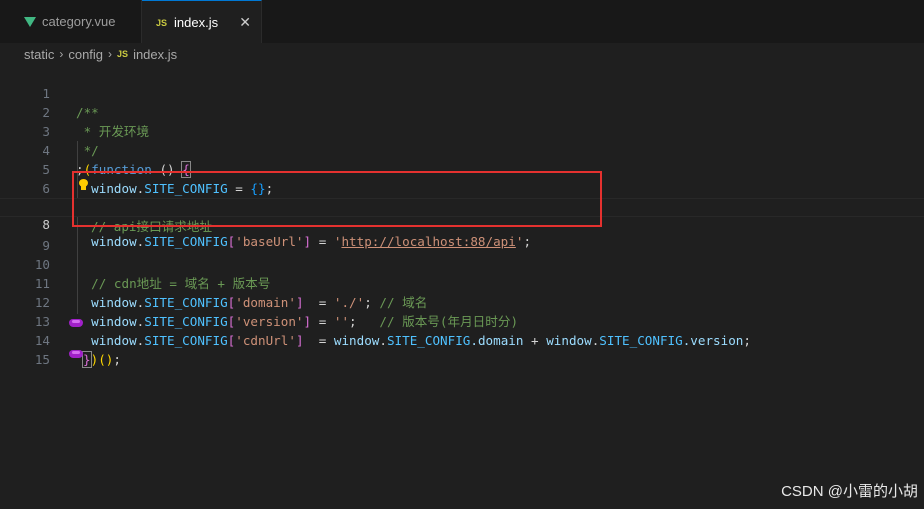  What do you see at coordinates (462, 349) in the screenshot?
I see `code-line: 15` at bounding box center [462, 349].